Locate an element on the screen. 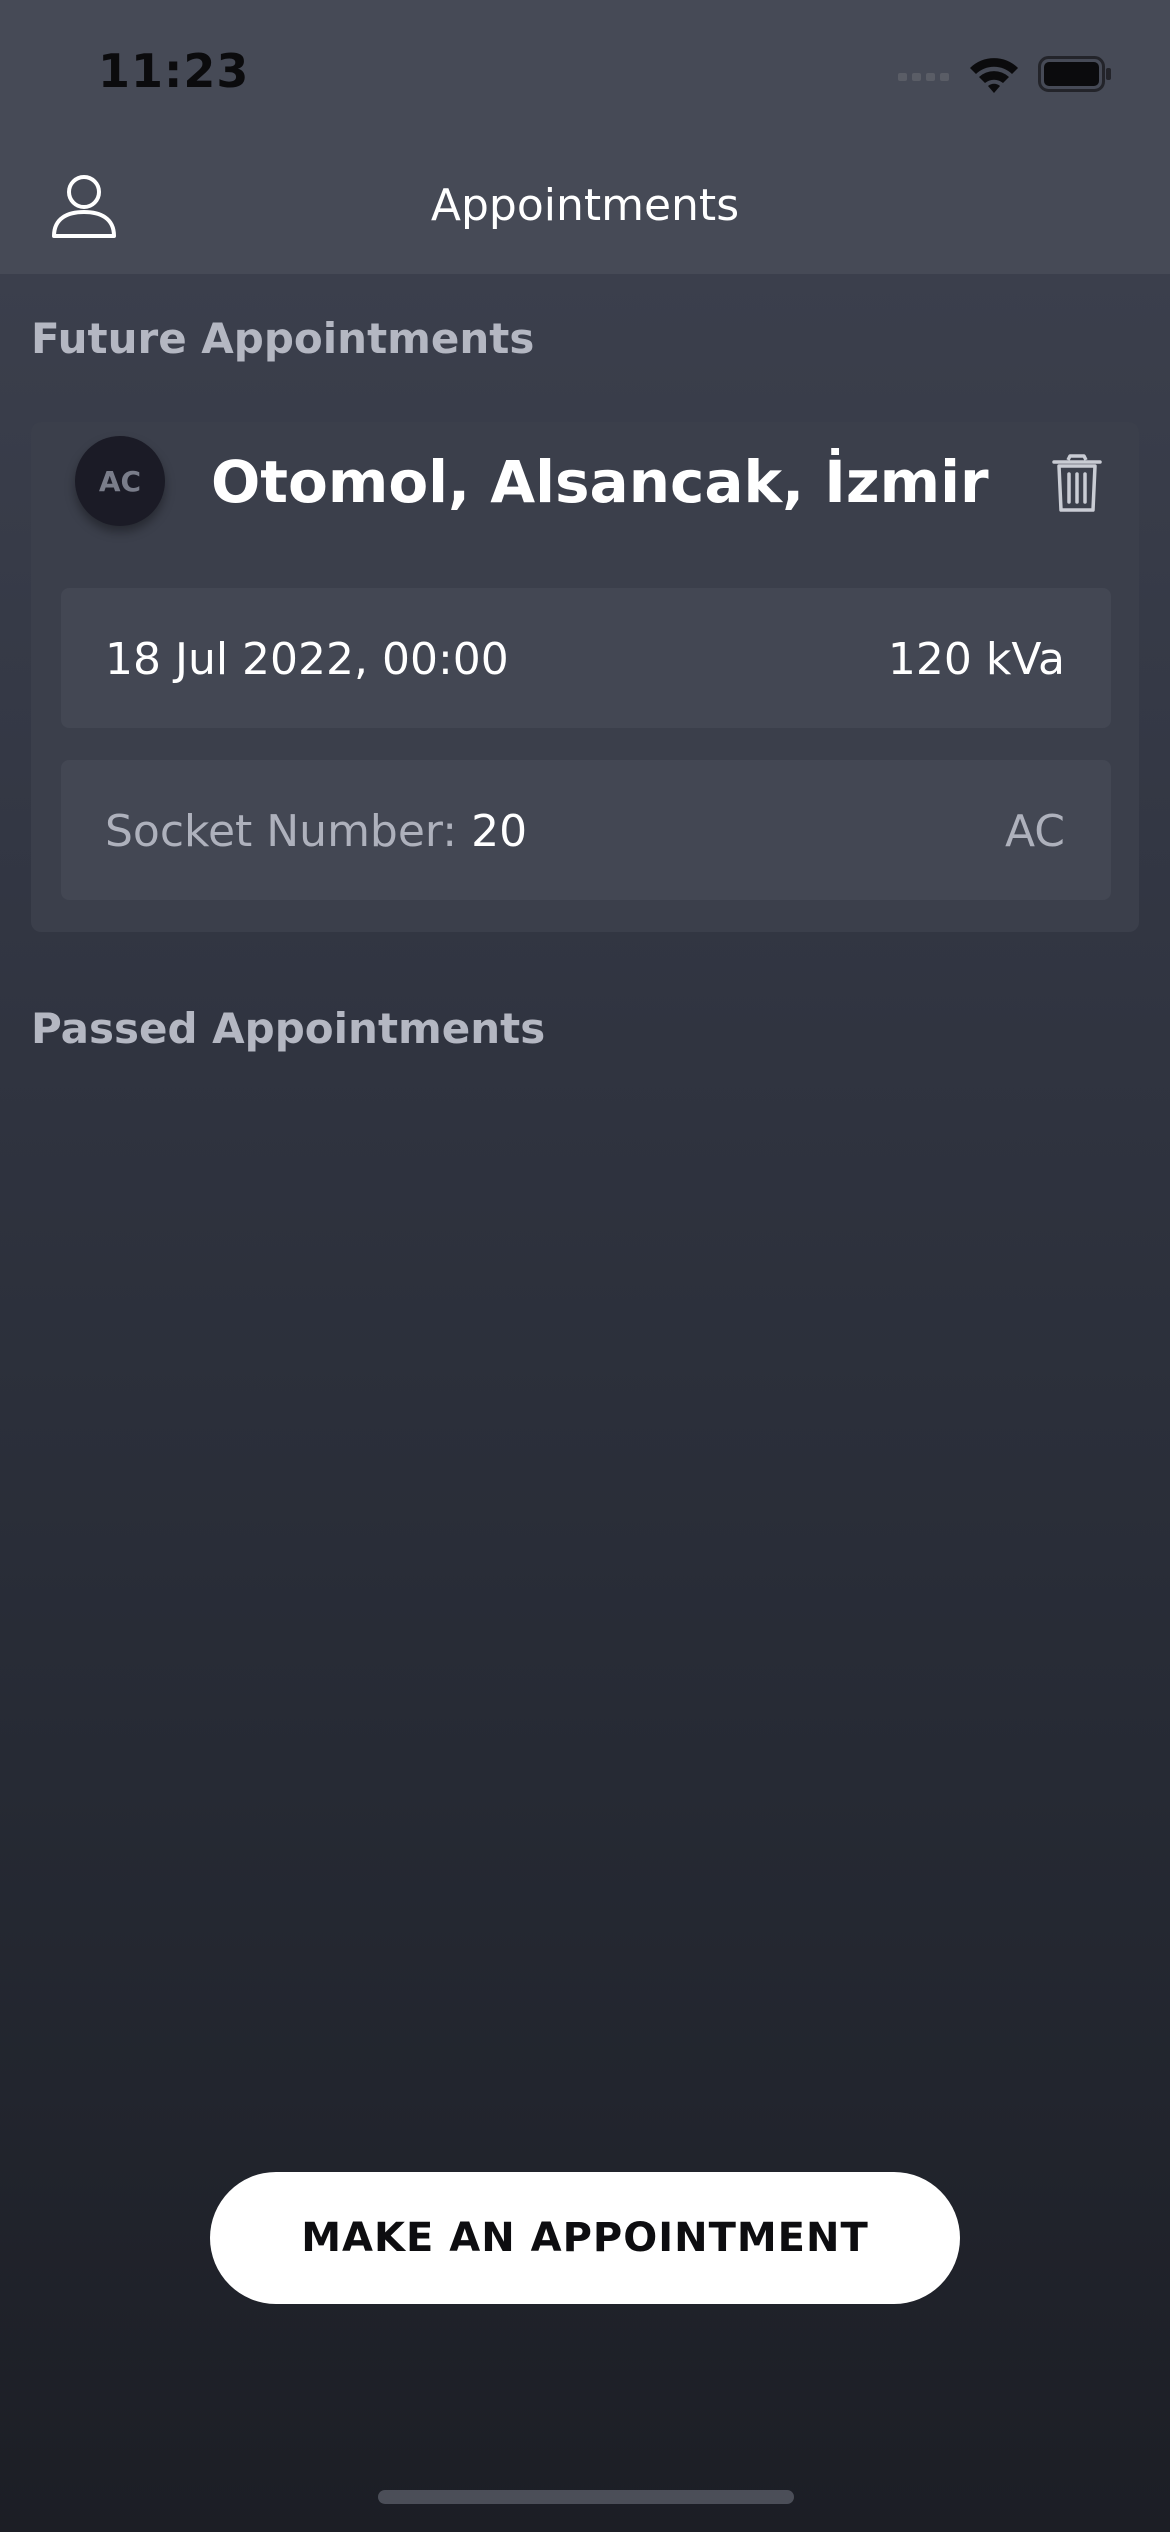 The width and height of the screenshot is (1170, 2532). station-name: Otomol, Alsancak, İzmir is located at coordinates (600, 482).